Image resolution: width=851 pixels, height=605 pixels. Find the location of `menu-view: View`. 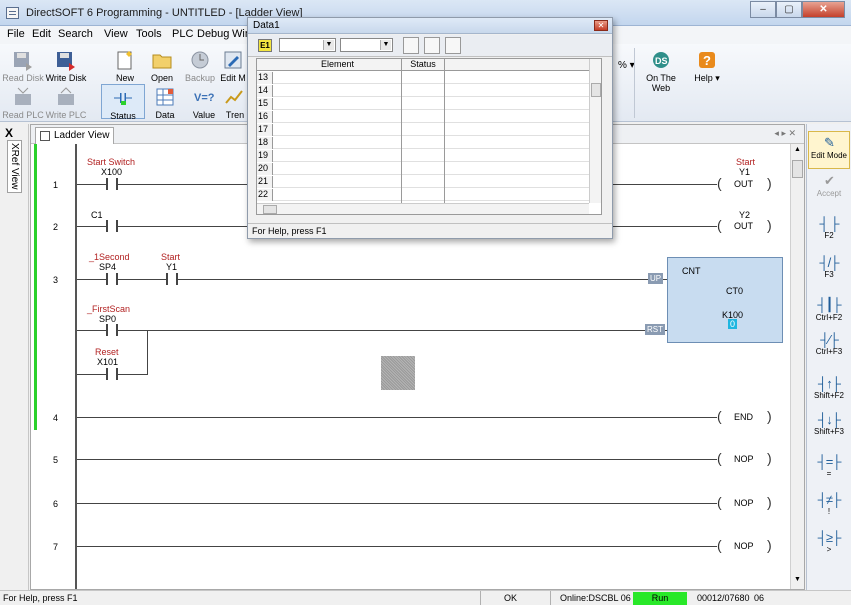

menu-view: View is located at coordinates (116, 34).